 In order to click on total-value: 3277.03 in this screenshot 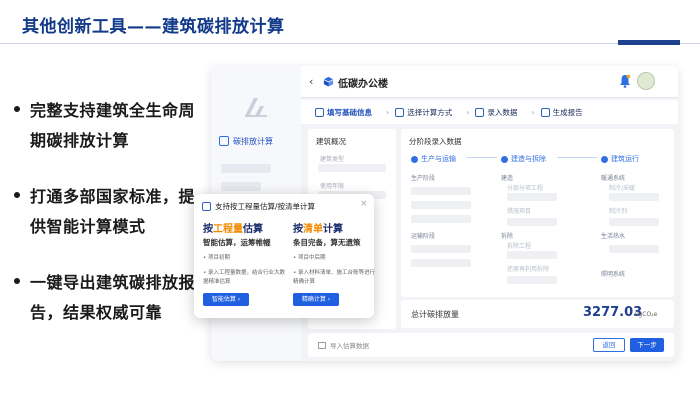, I will do `click(613, 312)`.